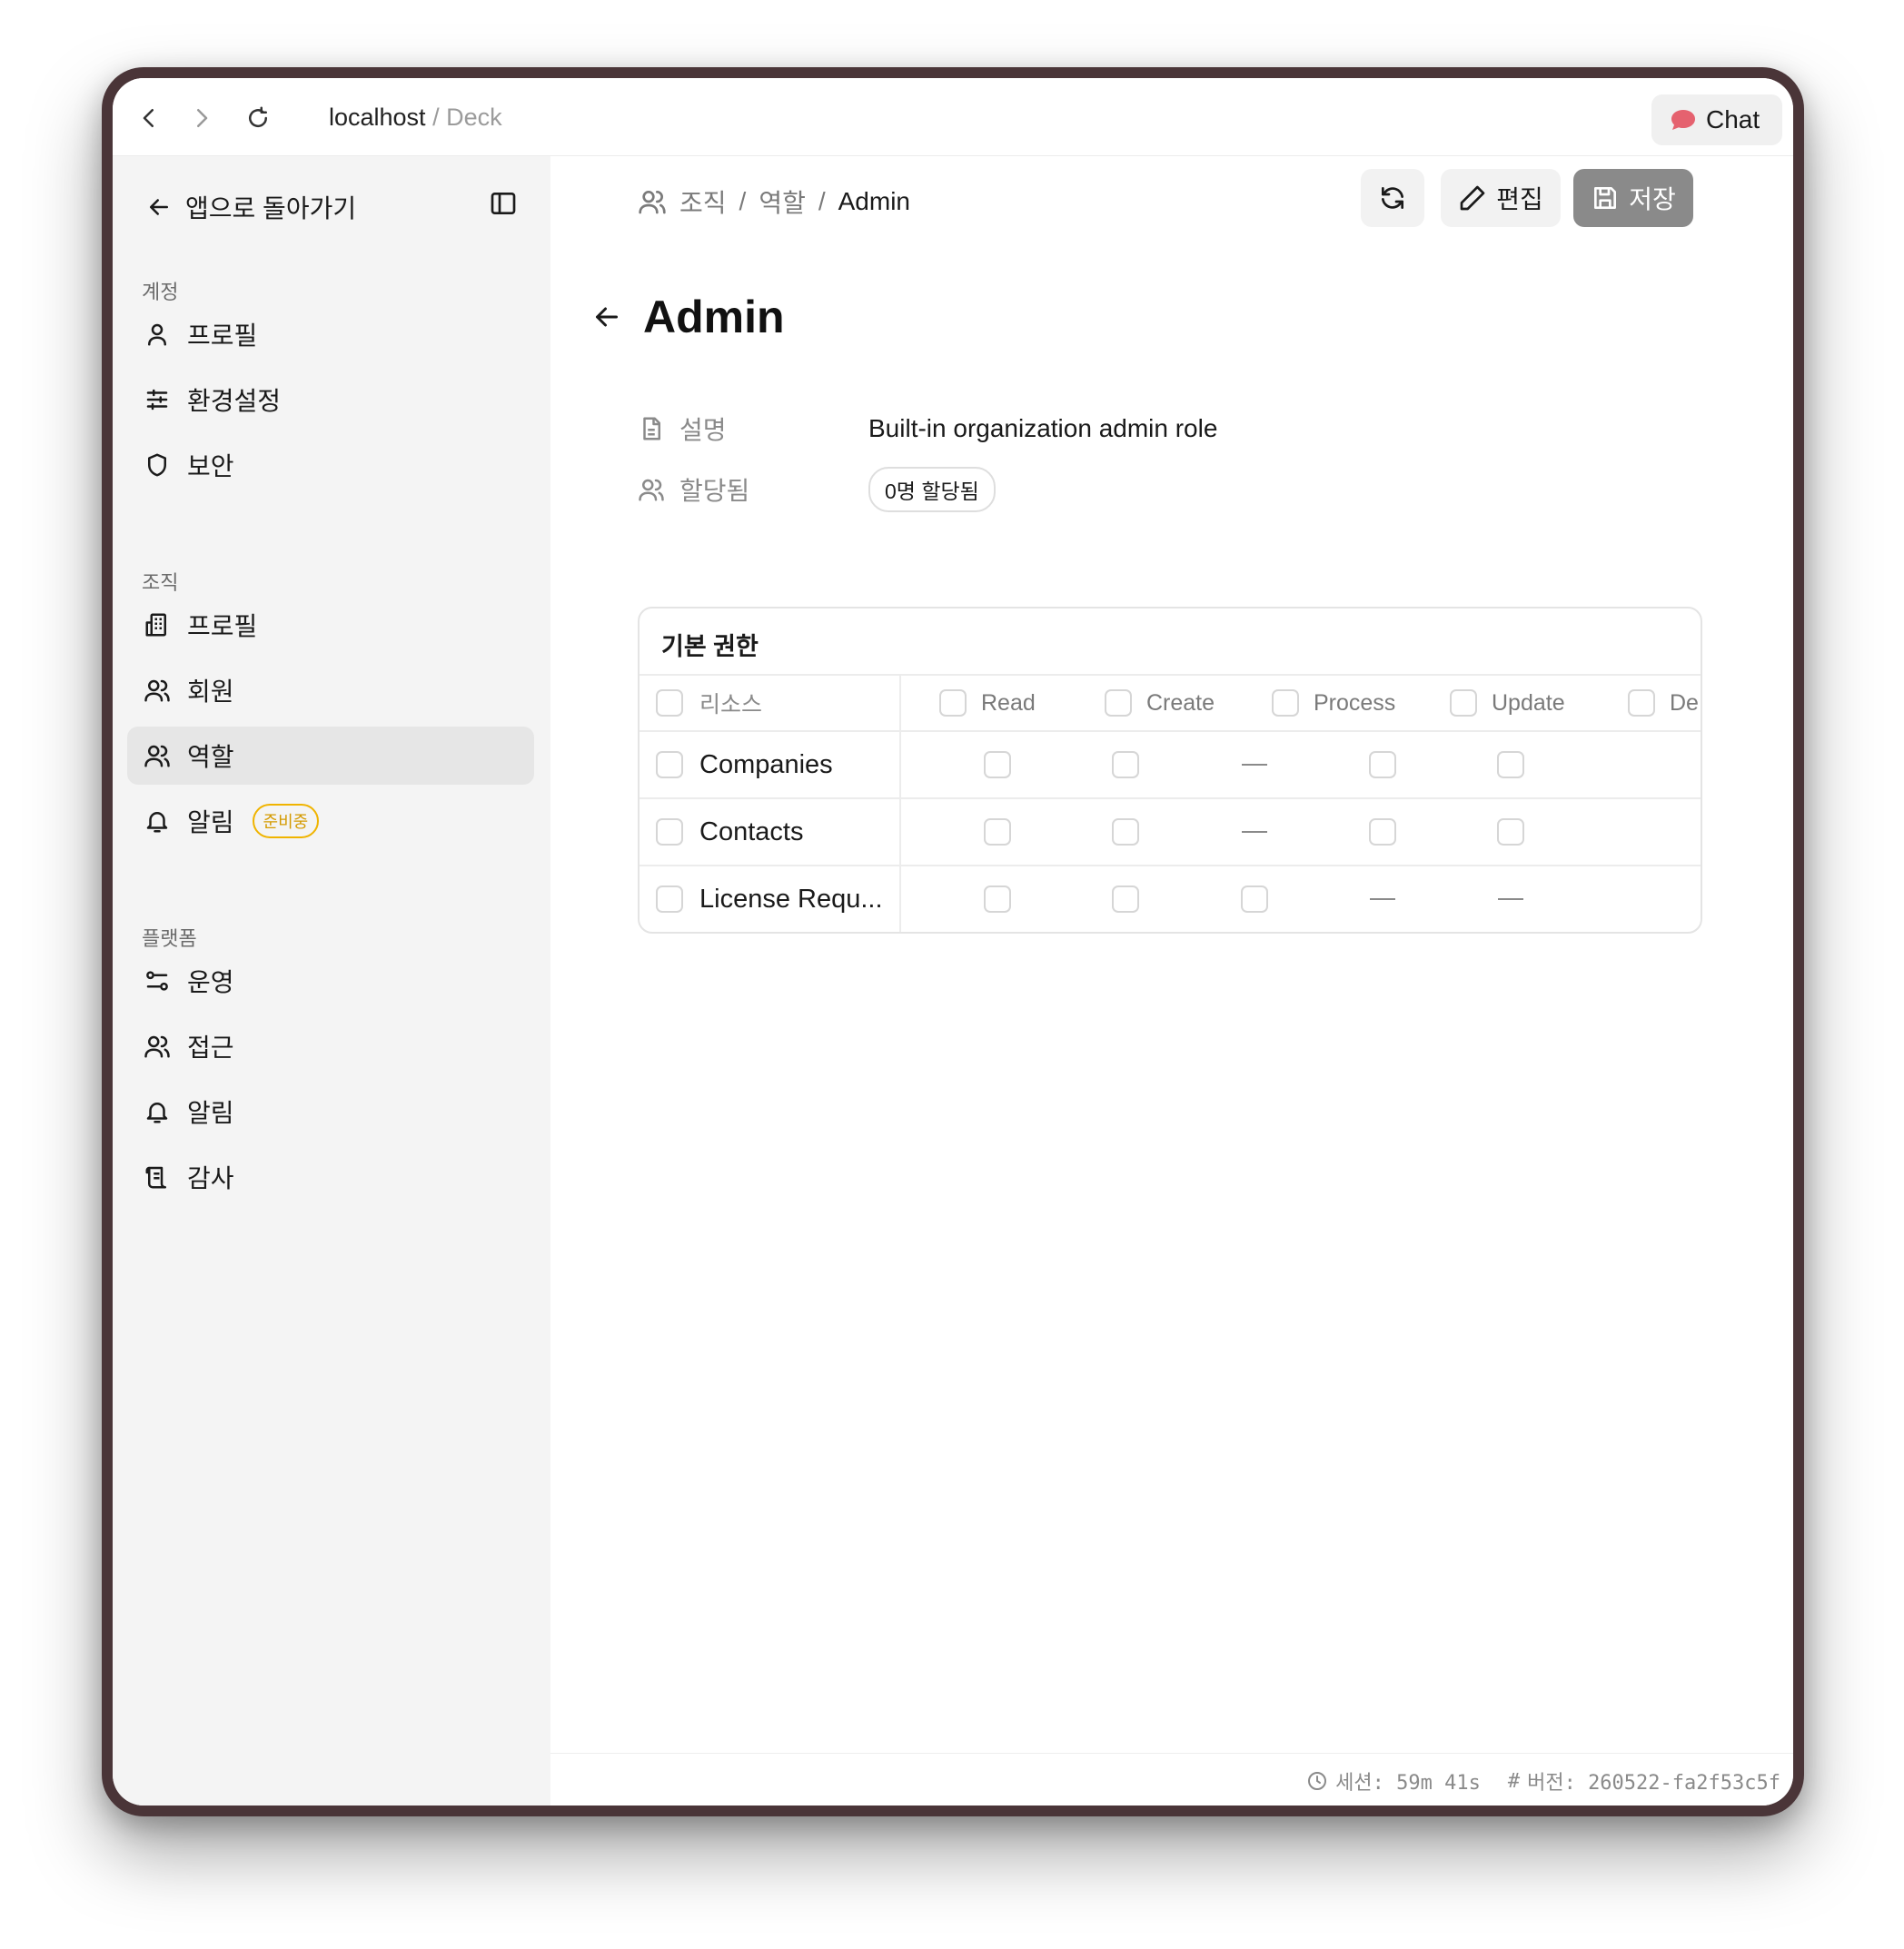 The image size is (1904, 1949). What do you see at coordinates (160, 583) in the screenshot?
I see `section-label-org: 조직` at bounding box center [160, 583].